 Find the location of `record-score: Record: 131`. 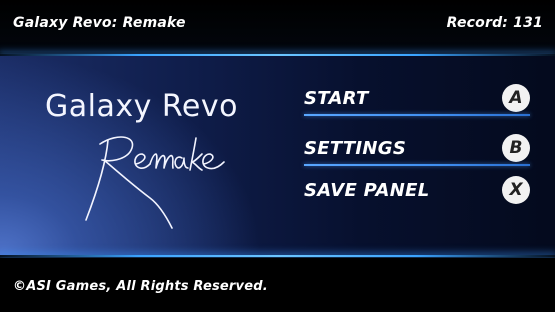

record-score: Record: 131 is located at coordinates (494, 23).